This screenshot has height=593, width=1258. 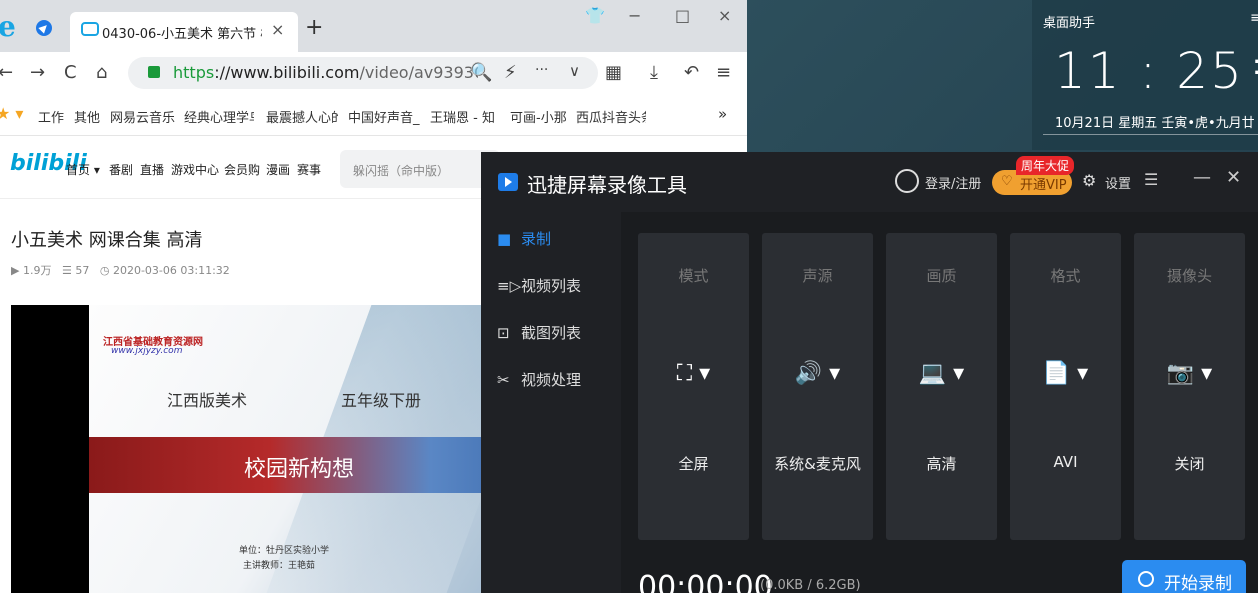 I want to click on bookmark-item: 其他, so click(x=87, y=116).